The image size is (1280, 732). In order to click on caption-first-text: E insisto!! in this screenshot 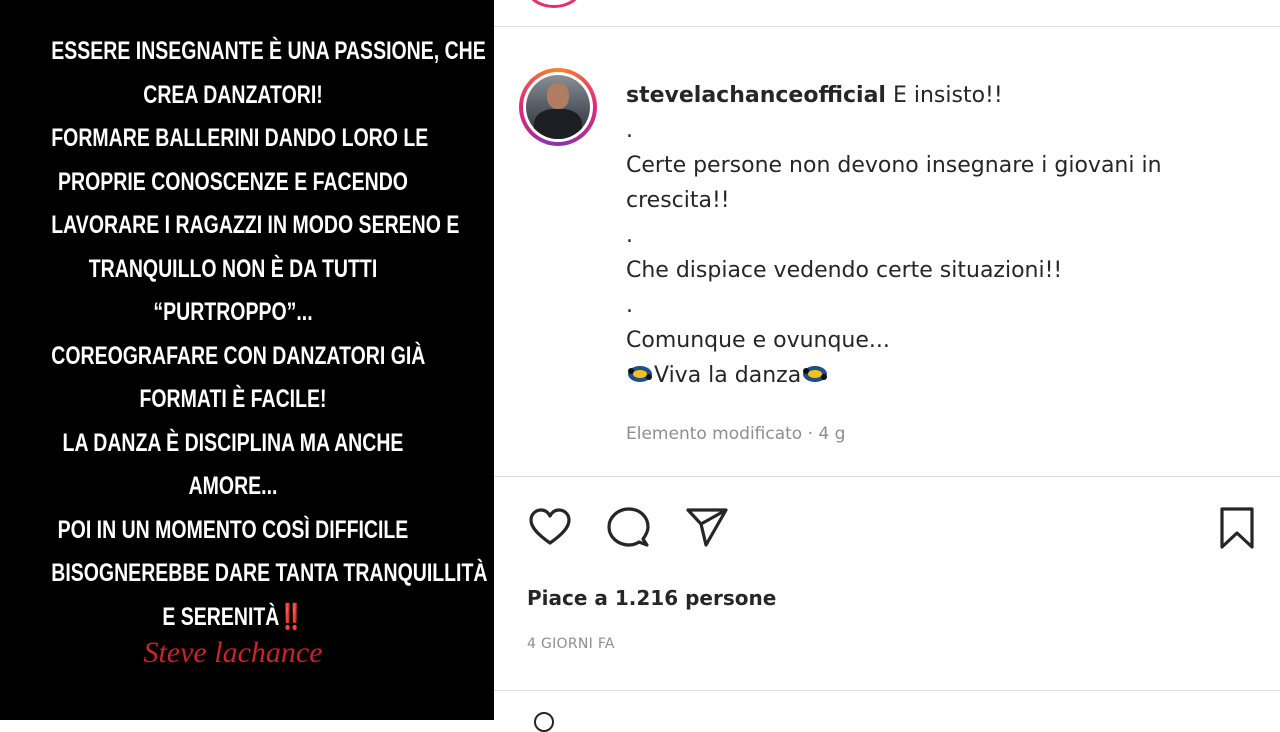, I will do `click(947, 95)`.